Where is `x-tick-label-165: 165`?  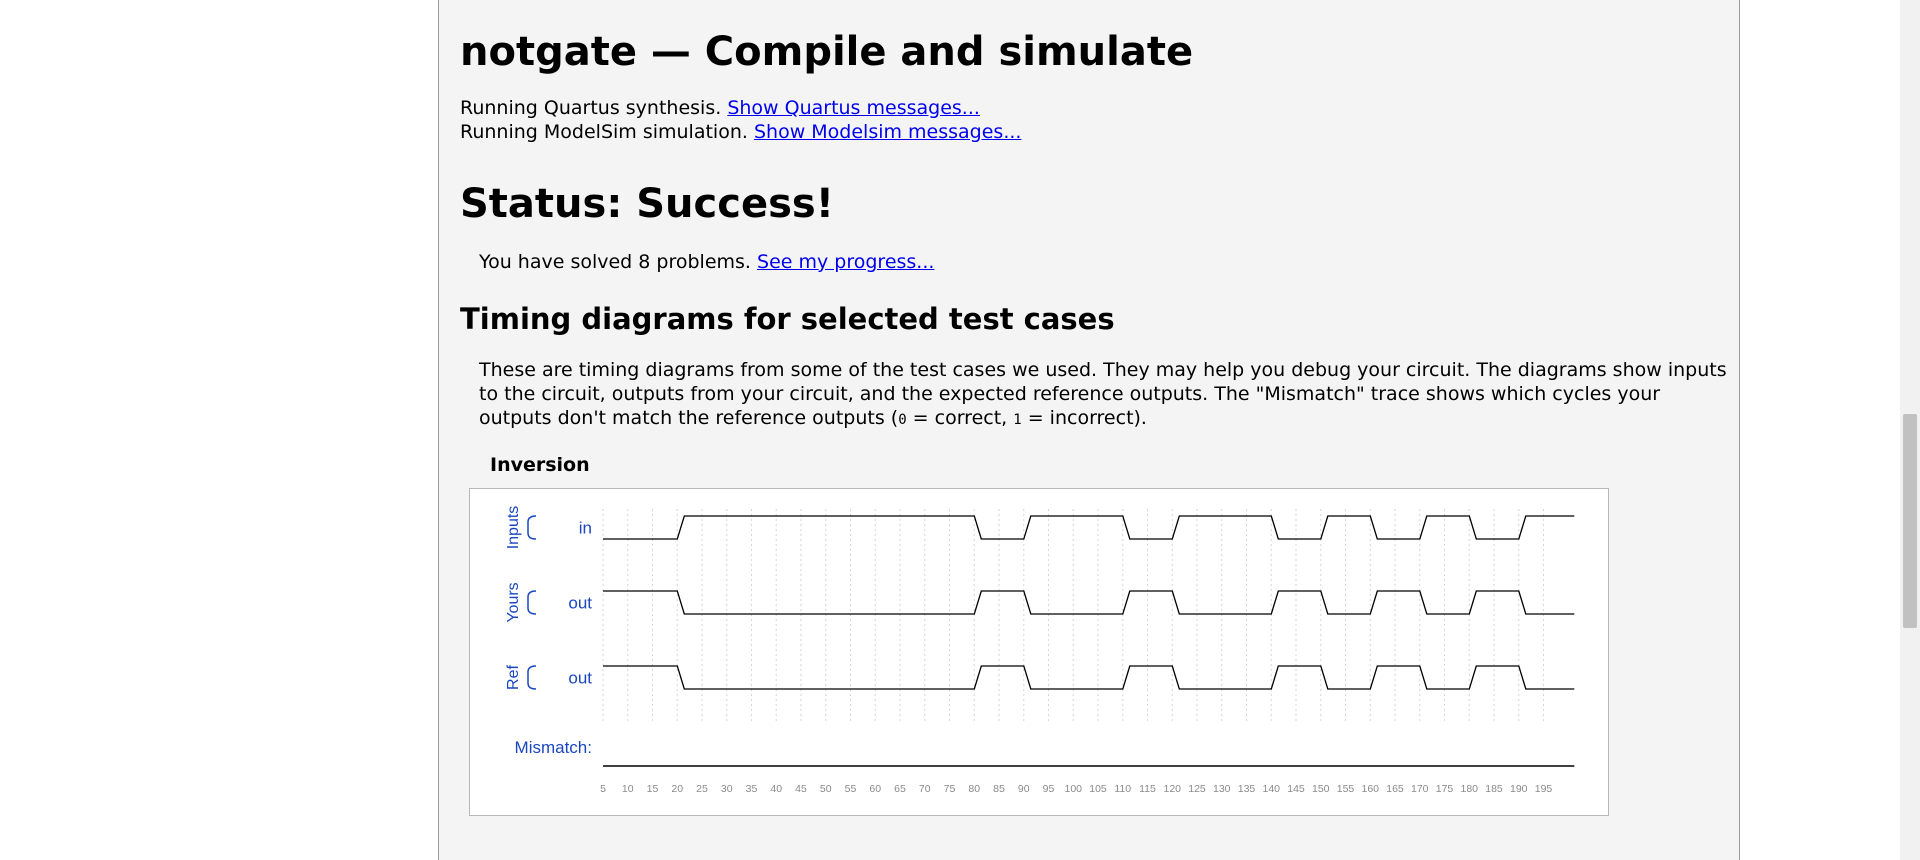 x-tick-label-165: 165 is located at coordinates (1395, 789).